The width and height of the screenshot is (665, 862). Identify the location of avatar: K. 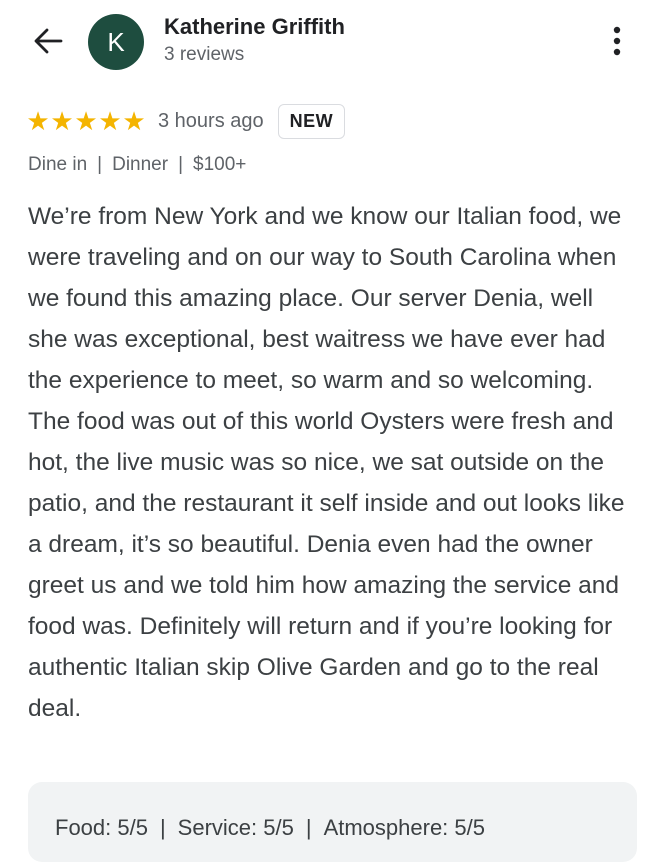
(116, 42).